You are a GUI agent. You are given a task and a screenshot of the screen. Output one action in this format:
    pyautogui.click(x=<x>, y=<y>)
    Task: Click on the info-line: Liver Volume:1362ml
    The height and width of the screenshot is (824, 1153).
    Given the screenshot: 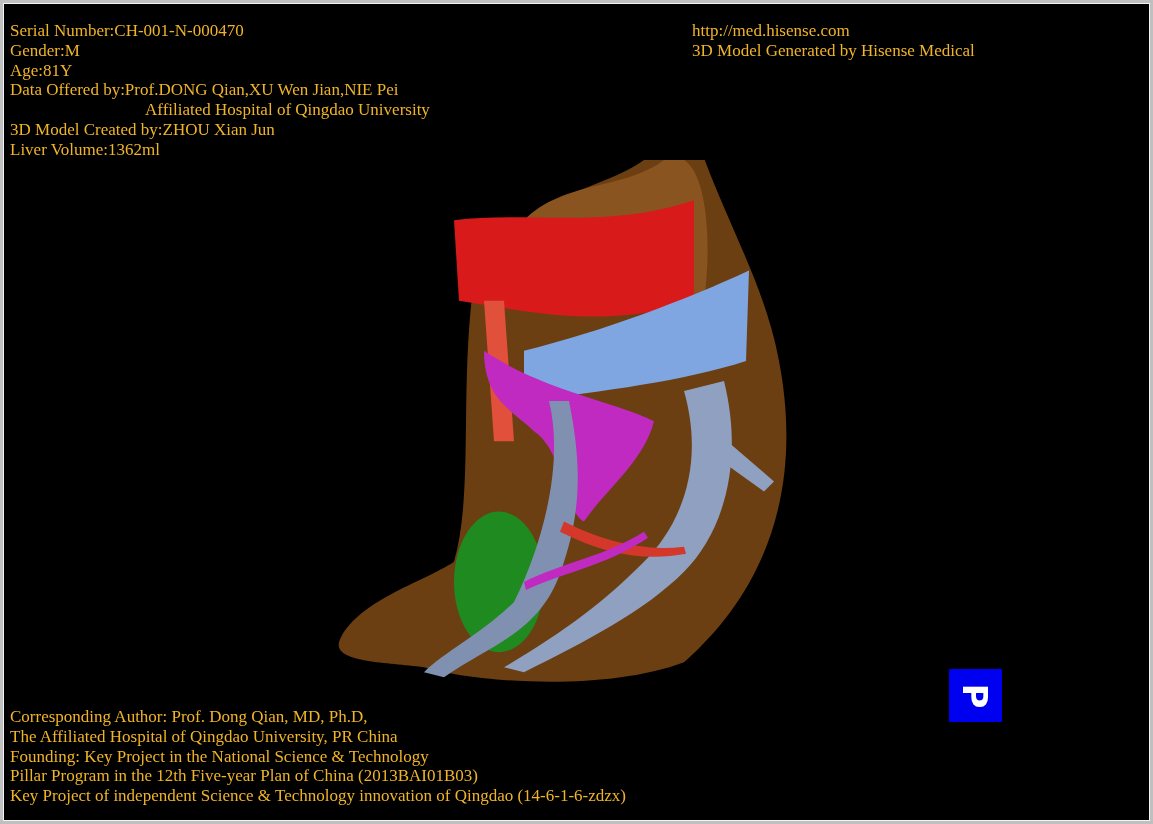 What is the action you would take?
    pyautogui.click(x=85, y=149)
    